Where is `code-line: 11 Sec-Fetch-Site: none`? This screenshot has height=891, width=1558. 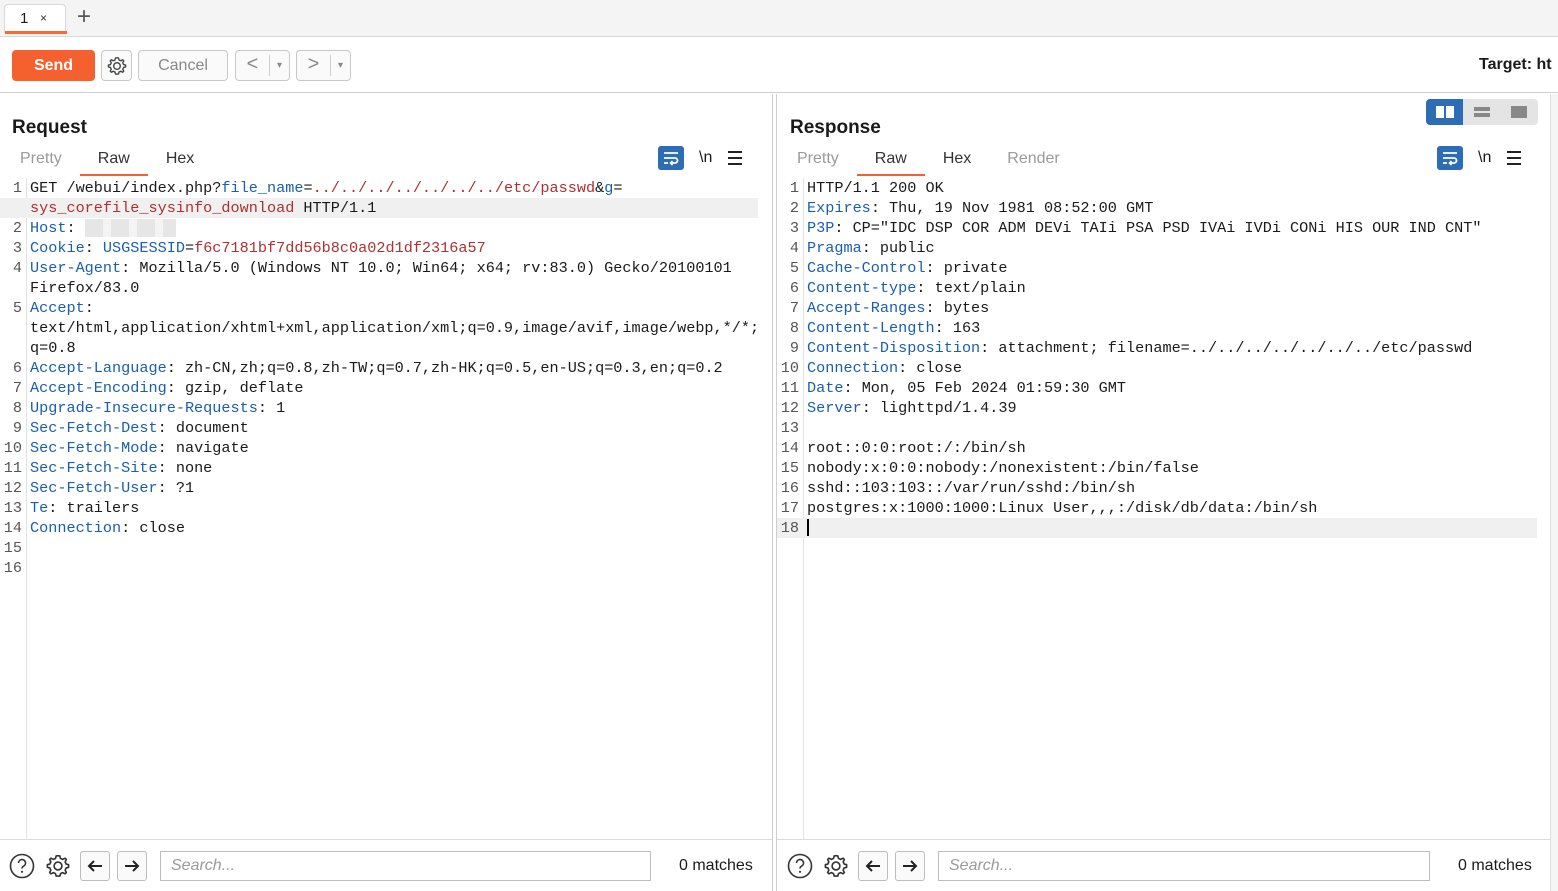
code-line: 11 Sec-Fetch-Site: none is located at coordinates (379, 468).